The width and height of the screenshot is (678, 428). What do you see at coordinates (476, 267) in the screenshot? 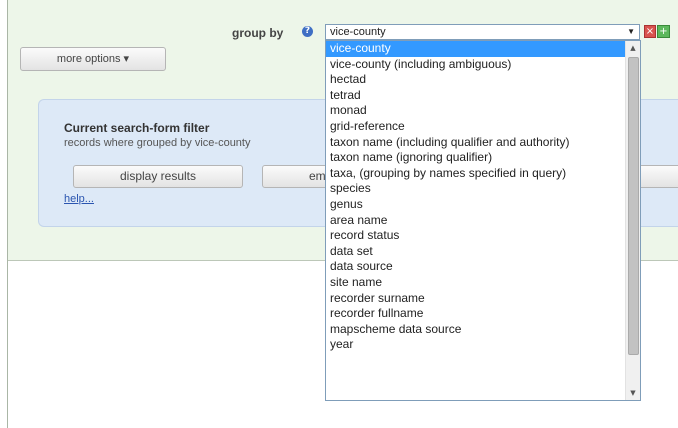
I see `dropdown-option: data source` at bounding box center [476, 267].